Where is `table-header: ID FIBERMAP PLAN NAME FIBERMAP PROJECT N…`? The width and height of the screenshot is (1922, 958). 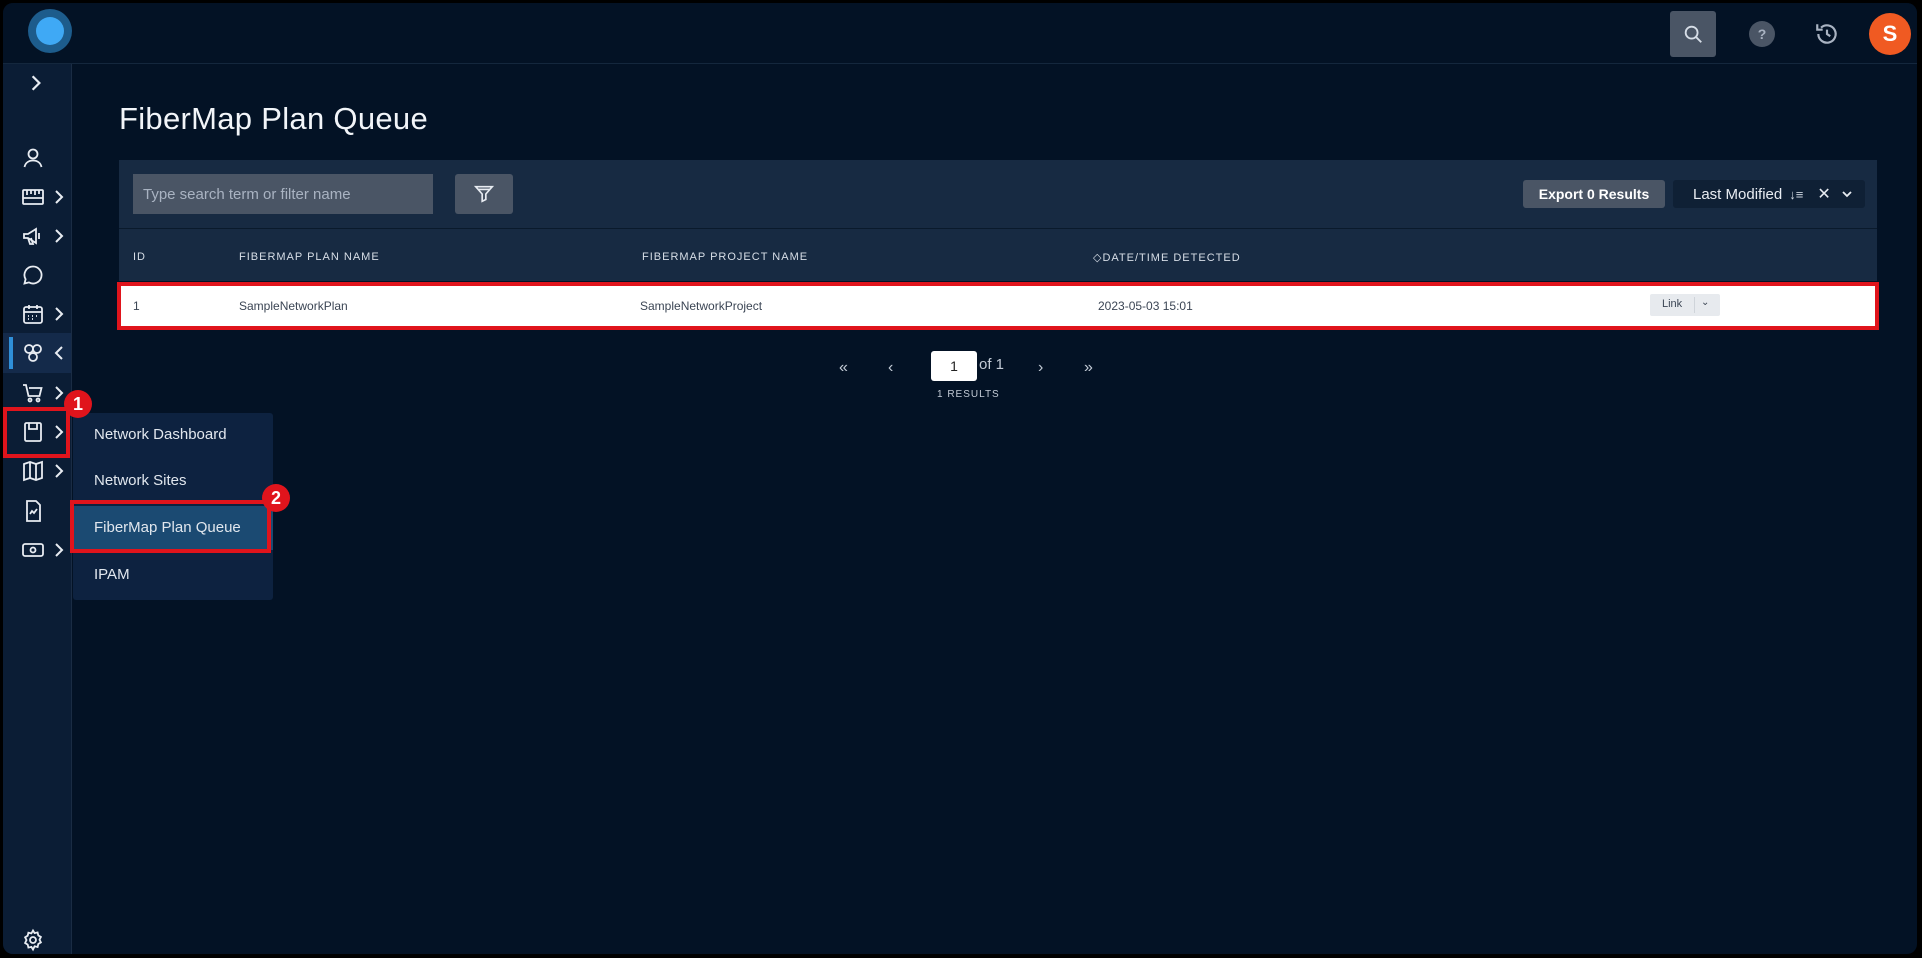 table-header: ID FIBERMAP PLAN NAME FIBERMAP PROJECT N… is located at coordinates (998, 254).